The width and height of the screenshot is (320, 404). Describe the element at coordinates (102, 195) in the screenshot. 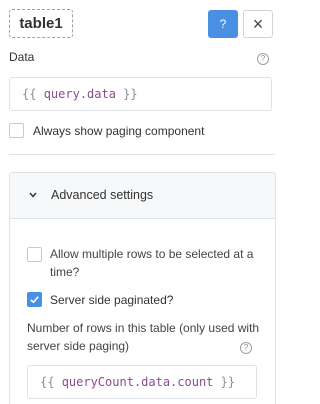

I see `advanced-settings-title: Advanced settings` at that location.